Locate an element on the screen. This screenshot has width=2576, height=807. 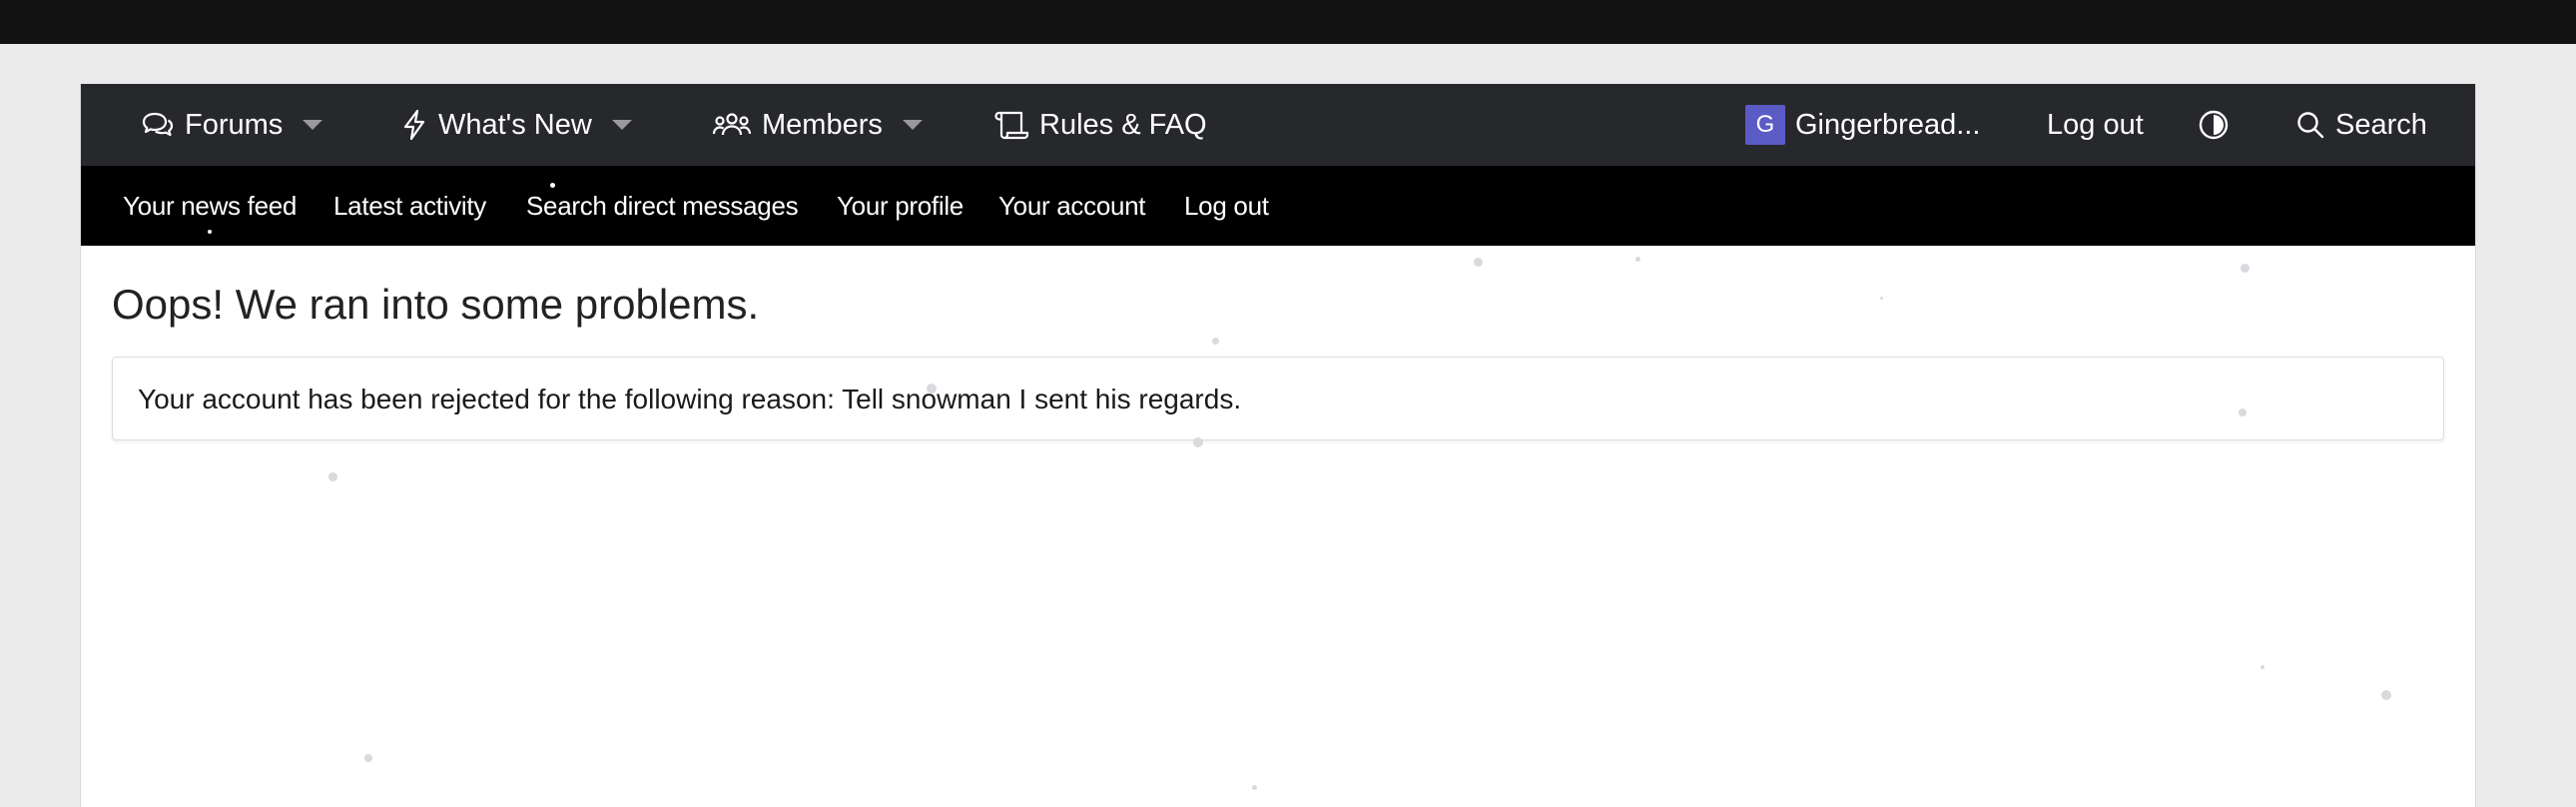
nav-members-label: Members is located at coordinates (822, 125).